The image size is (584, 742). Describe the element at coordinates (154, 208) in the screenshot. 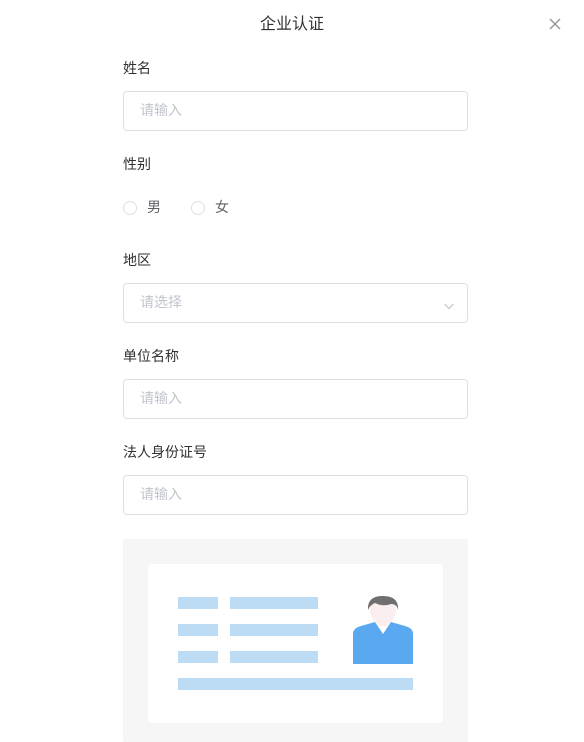

I see `radio-label-male: 男` at that location.